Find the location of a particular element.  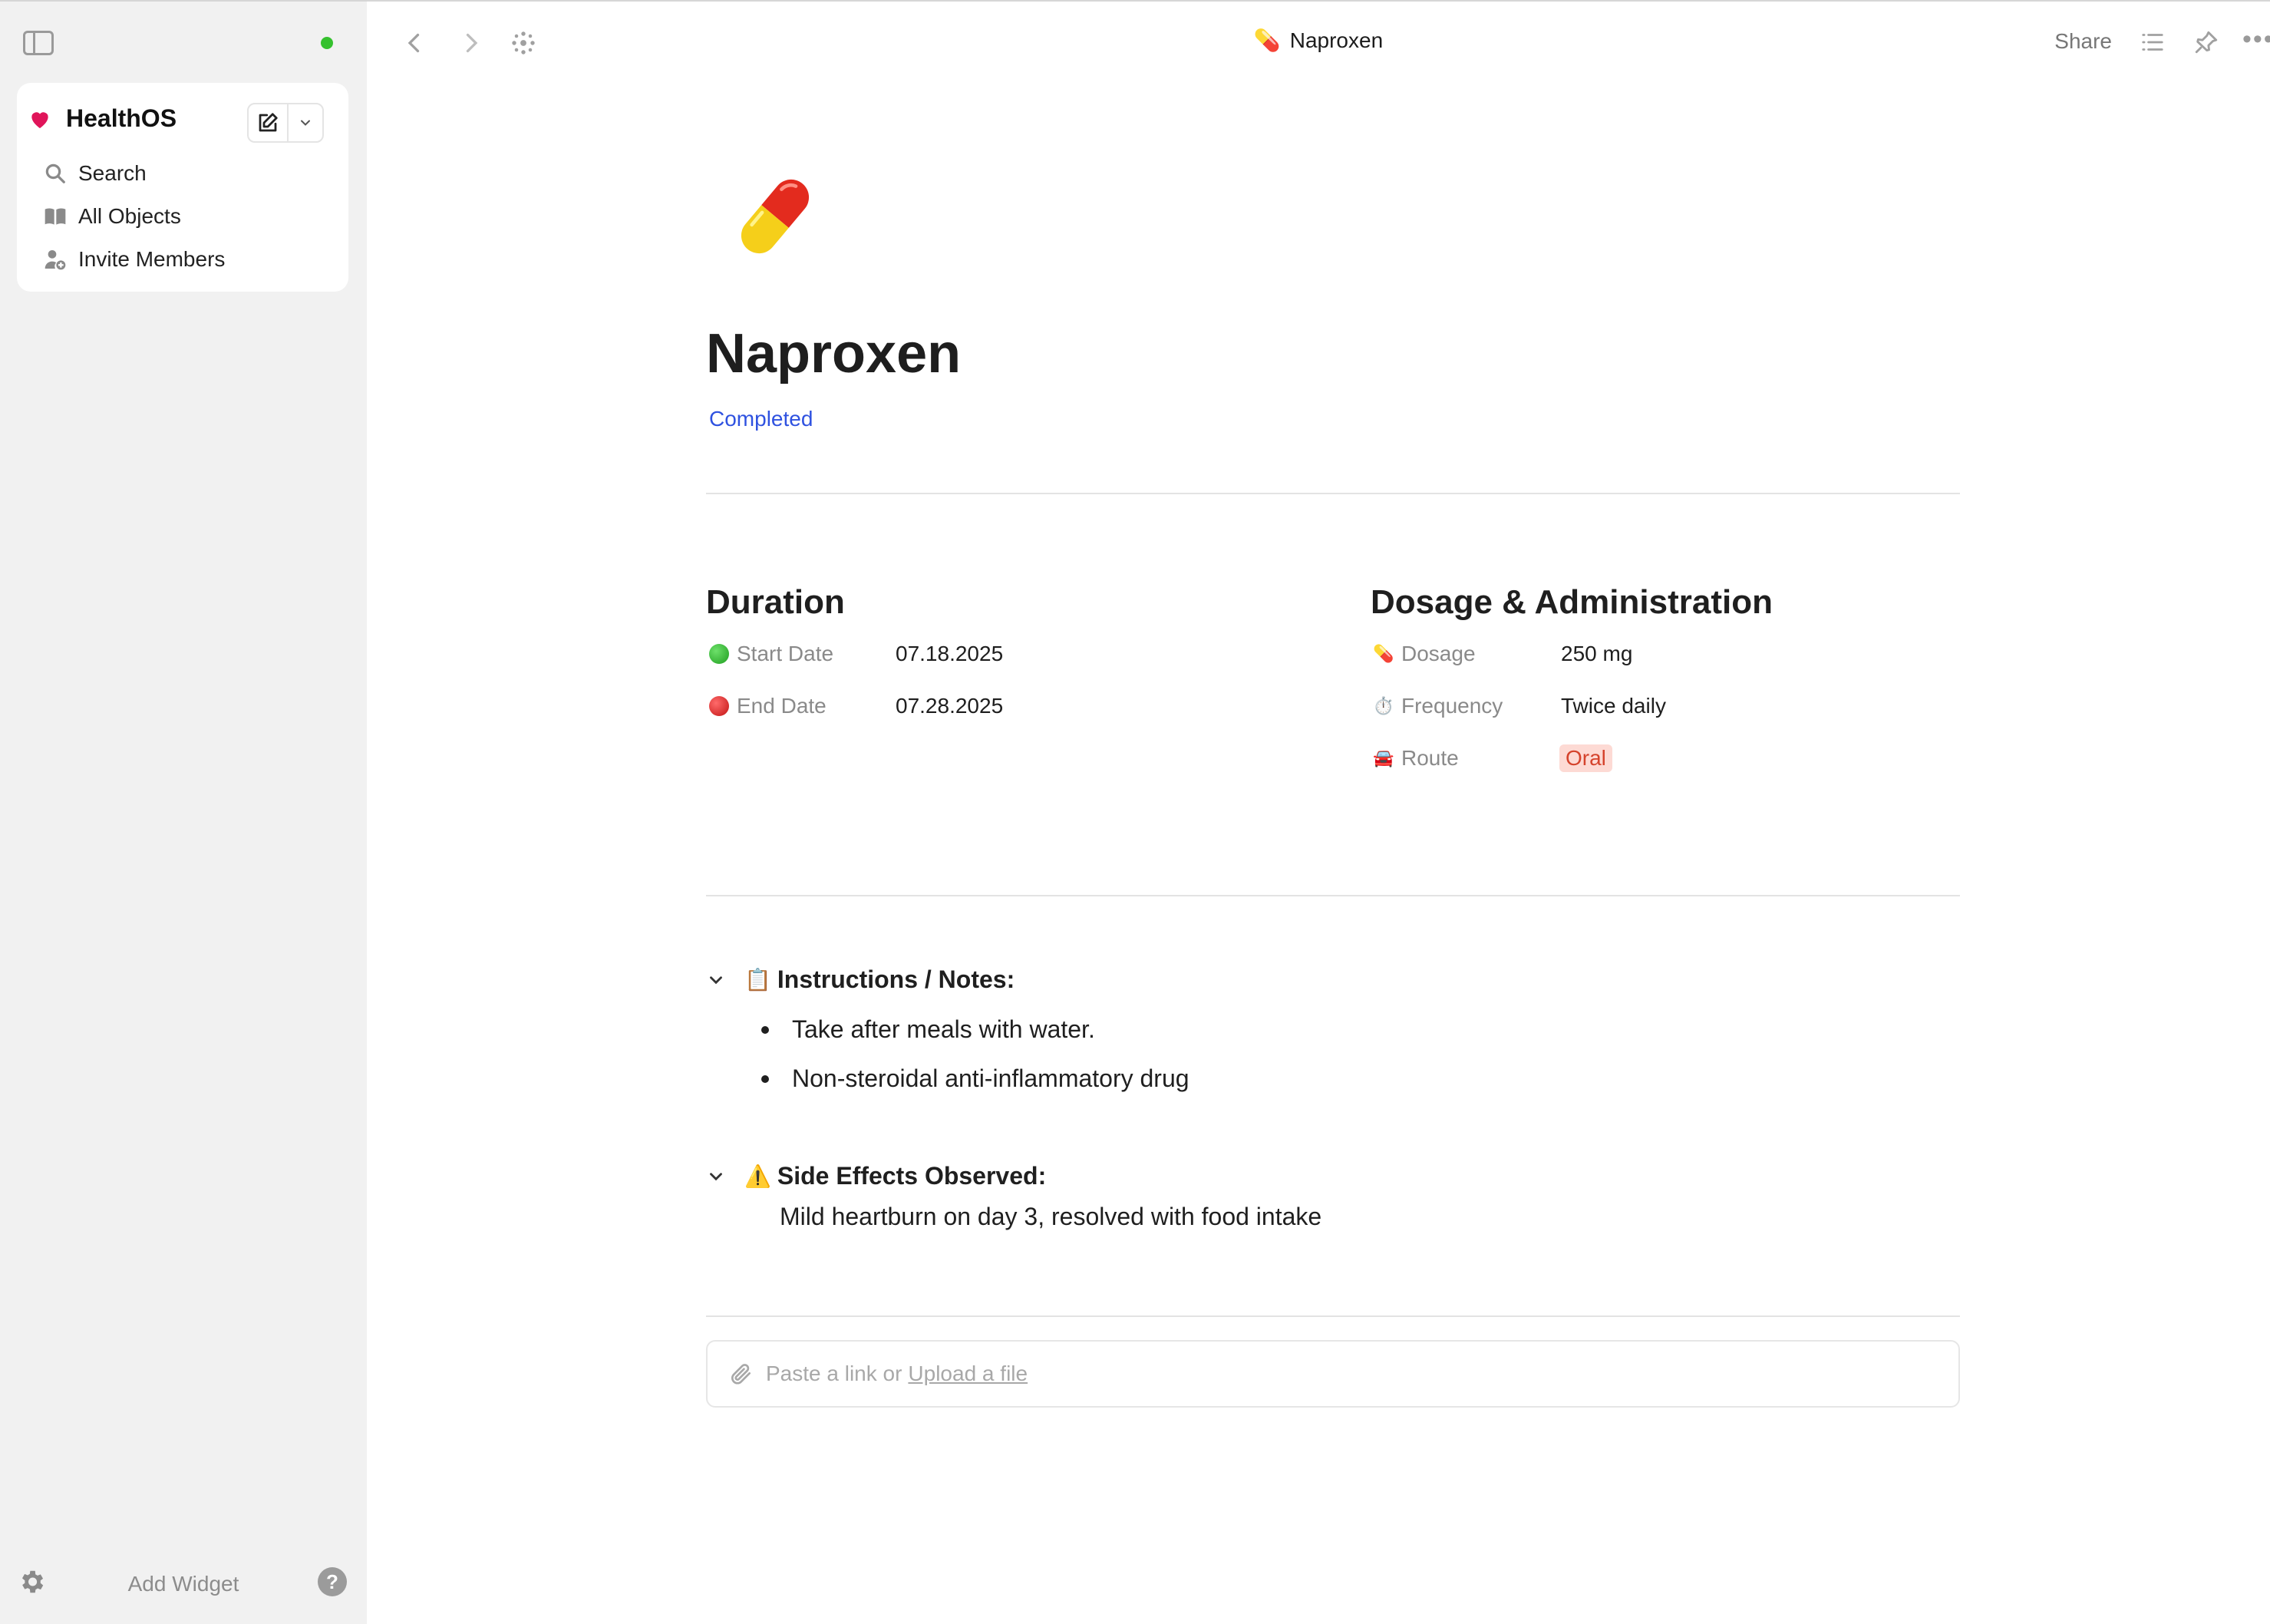

new-object-menu-button is located at coordinates (305, 122).